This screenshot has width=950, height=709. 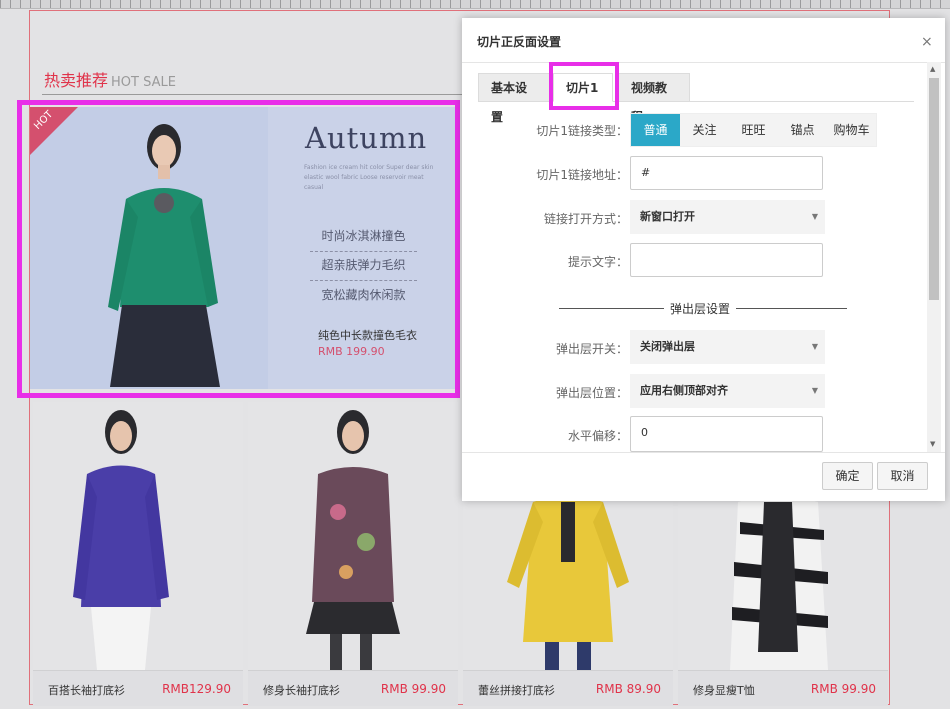 I want to click on section-title: 热卖推荐 HOT SALE, so click(x=110, y=79).